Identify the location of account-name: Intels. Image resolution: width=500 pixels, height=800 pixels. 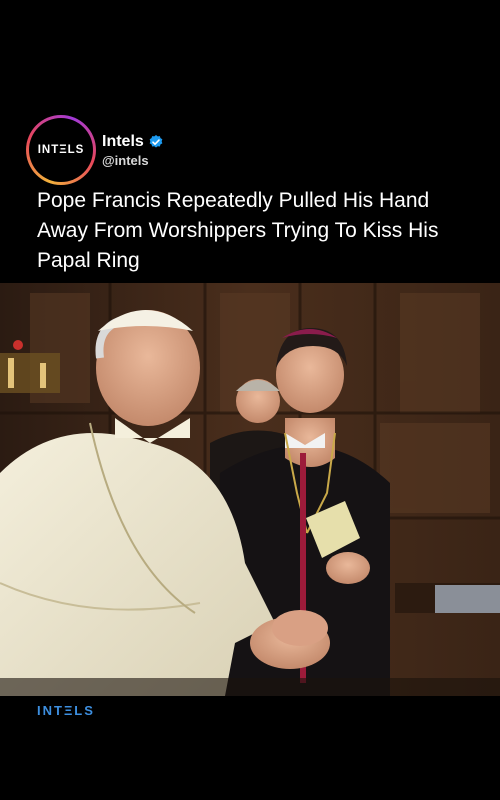
(123, 142).